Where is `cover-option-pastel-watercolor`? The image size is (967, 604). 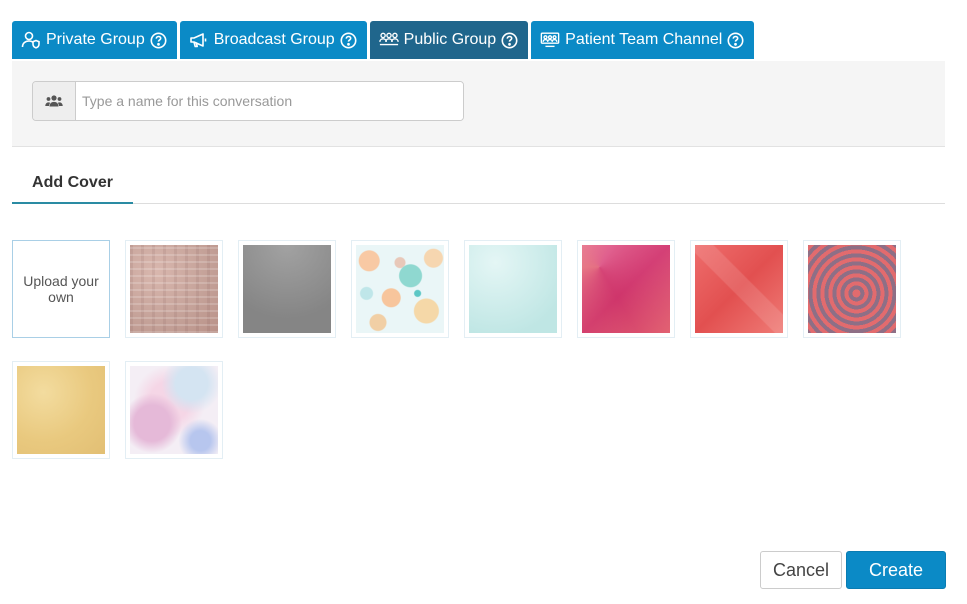 cover-option-pastel-watercolor is located at coordinates (174, 410).